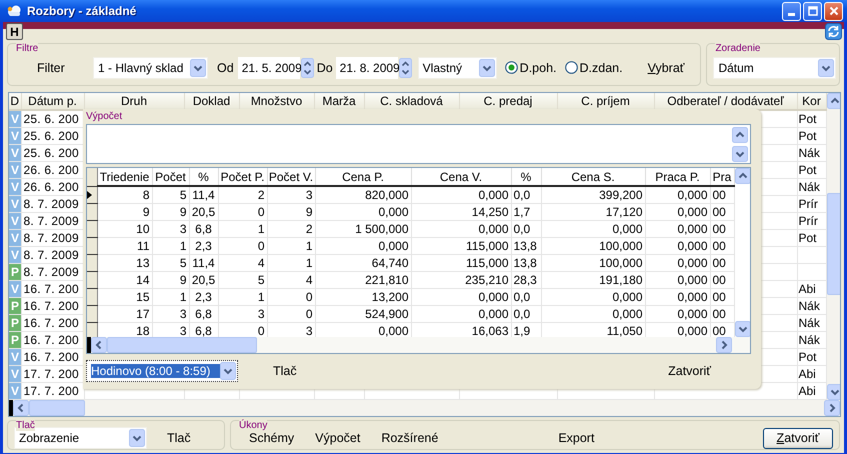 This screenshot has width=847, height=454. Describe the element at coordinates (276, 101) in the screenshot. I see `column-header: Množstvo` at that location.